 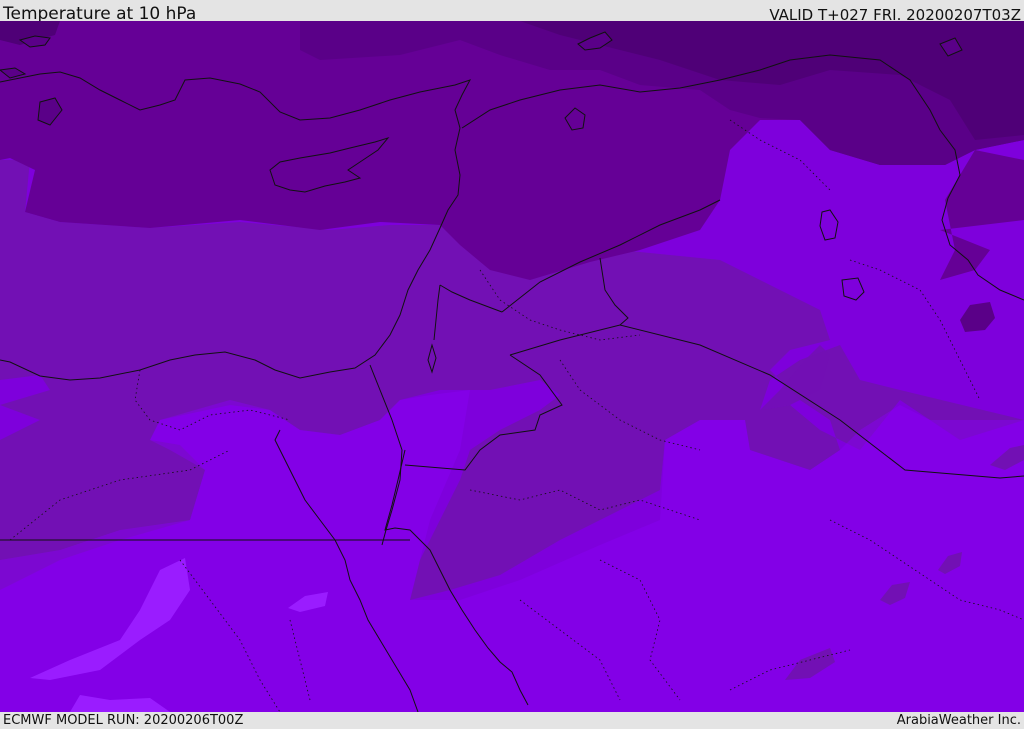 What do you see at coordinates (958, 720) in the screenshot?
I see `credit-label: ArabiaWeather Inc.` at bounding box center [958, 720].